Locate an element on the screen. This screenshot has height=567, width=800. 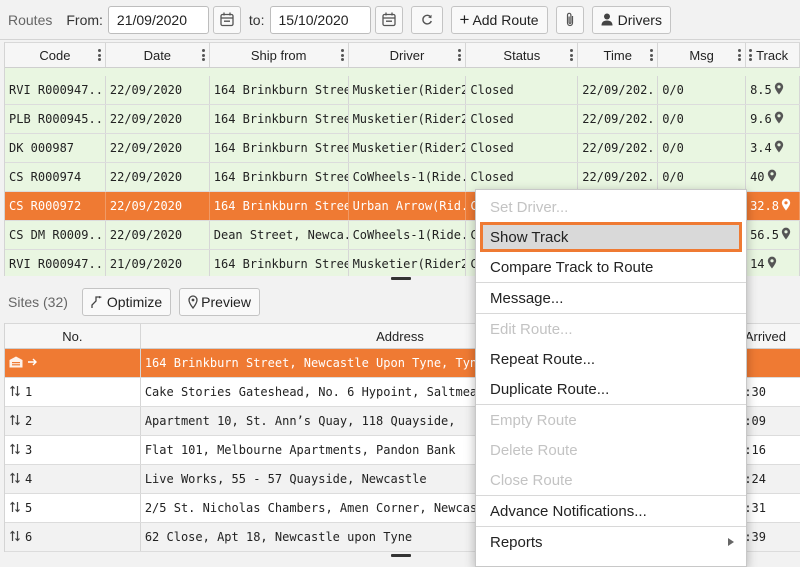
column-header-label: Date is located at coordinates (157, 55).